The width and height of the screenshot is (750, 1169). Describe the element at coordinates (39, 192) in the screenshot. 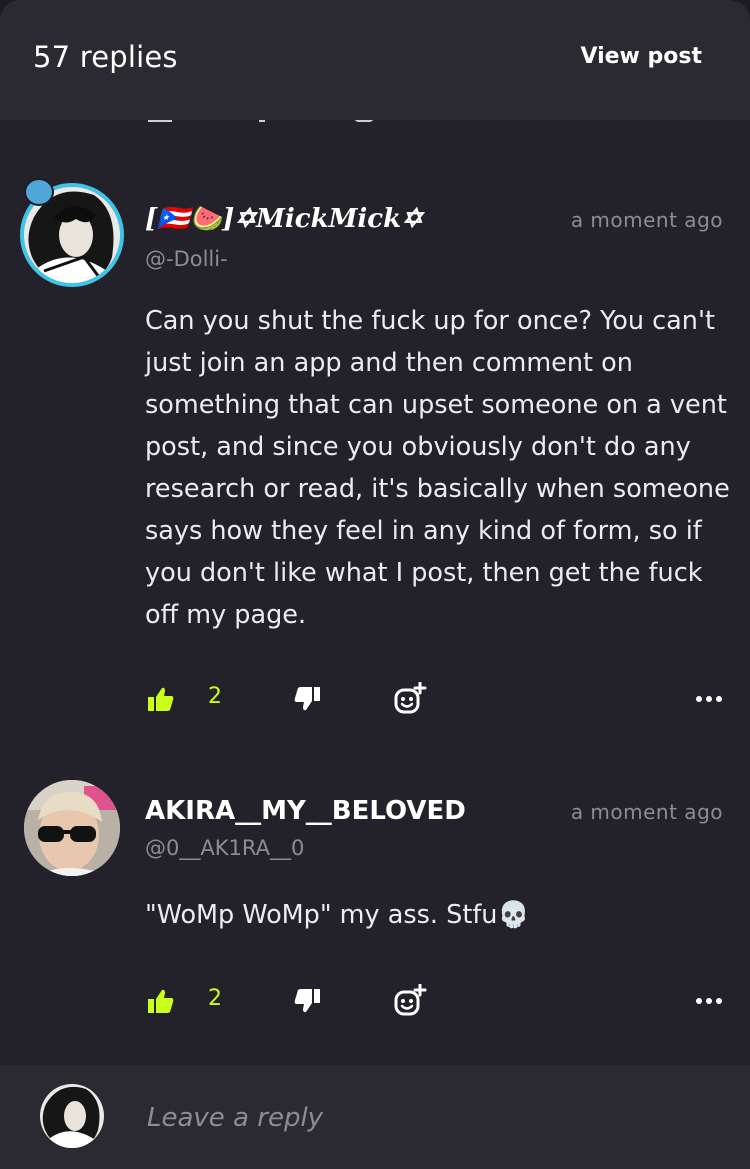

I see `avatar-badge-icon` at that location.